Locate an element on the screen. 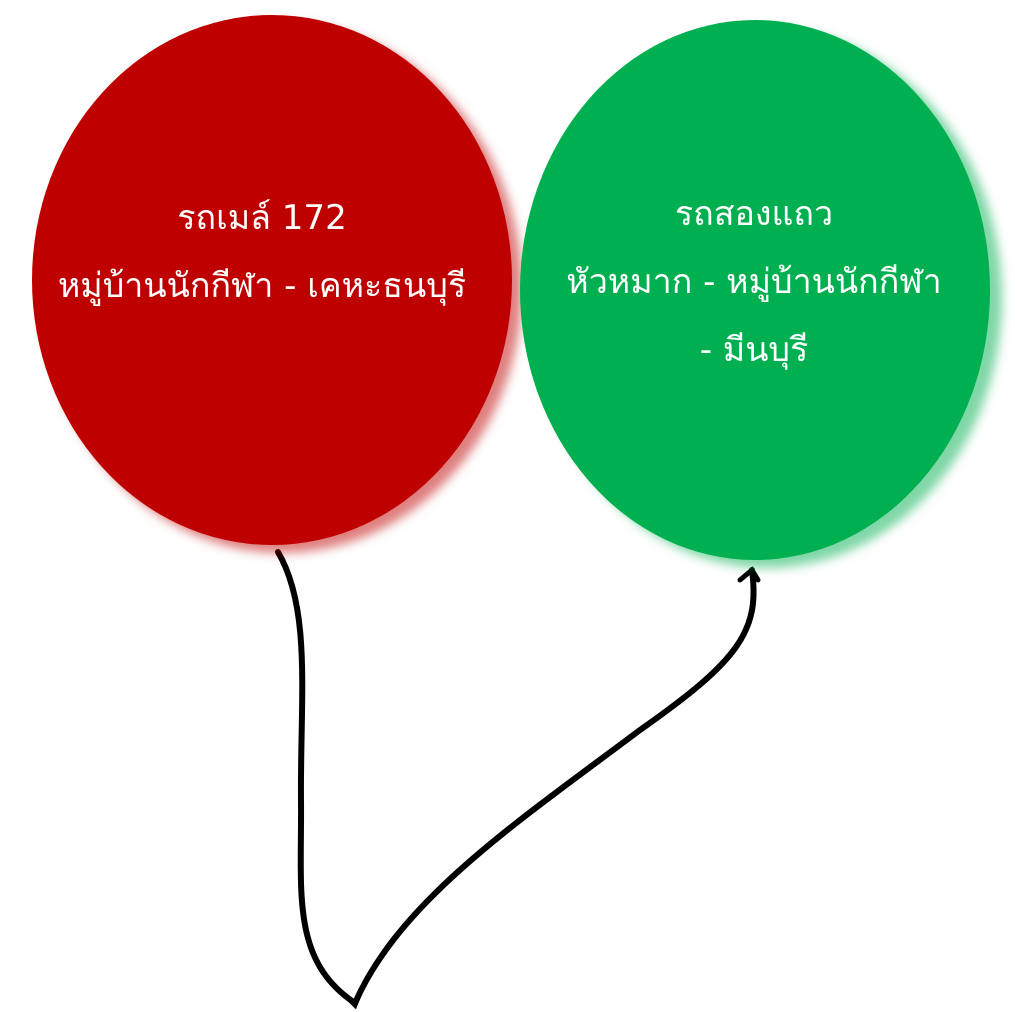 The width and height of the screenshot is (1015, 1012). red-balloon-line-2: หมู่บ้านนักกีฬา - เคหะธนบุรี is located at coordinates (262, 286).